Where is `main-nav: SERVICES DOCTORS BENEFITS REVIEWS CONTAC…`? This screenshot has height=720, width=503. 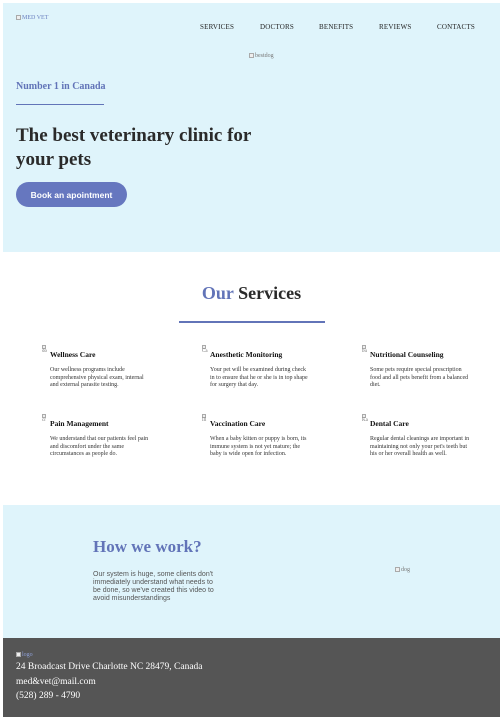 main-nav: SERVICES DOCTORS BENEFITS REVIEWS CONTAC… is located at coordinates (251, 29).